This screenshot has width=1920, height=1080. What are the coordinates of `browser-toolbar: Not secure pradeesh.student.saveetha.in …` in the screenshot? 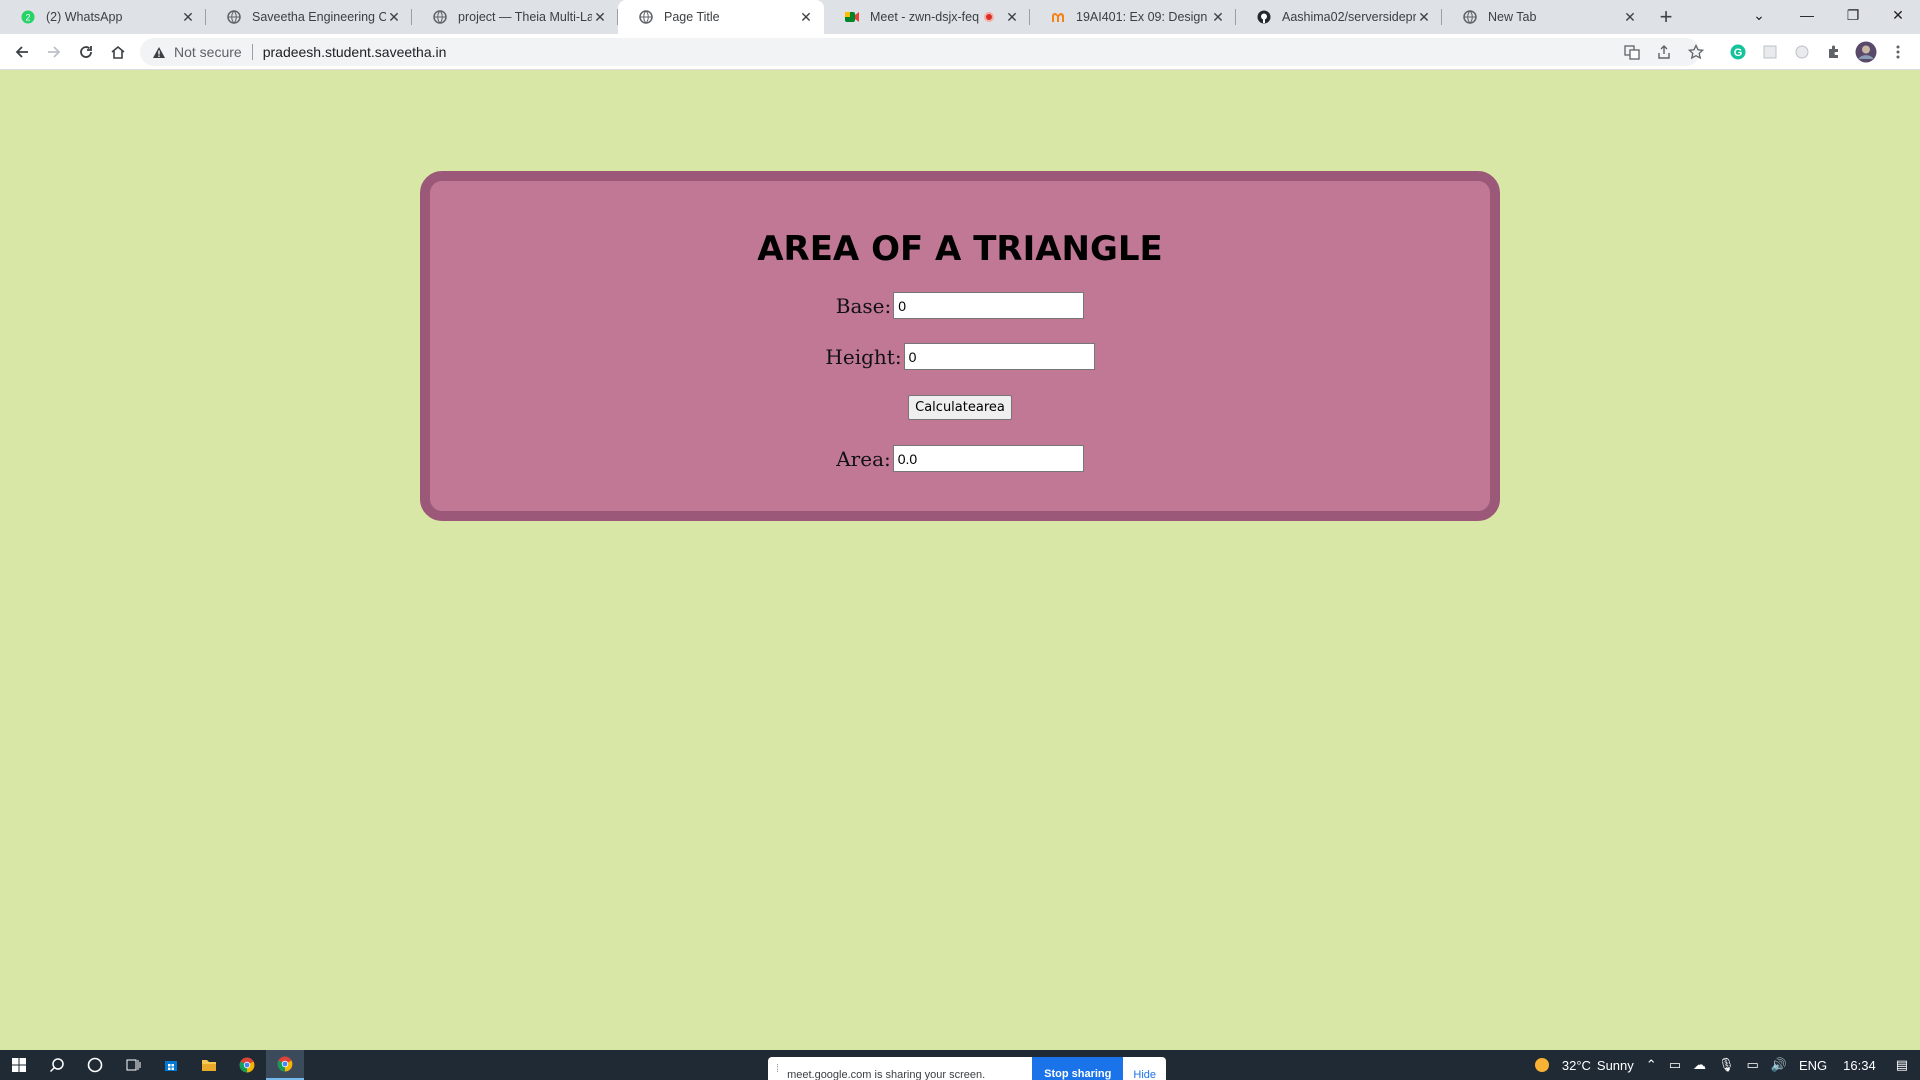 It's located at (960, 52).